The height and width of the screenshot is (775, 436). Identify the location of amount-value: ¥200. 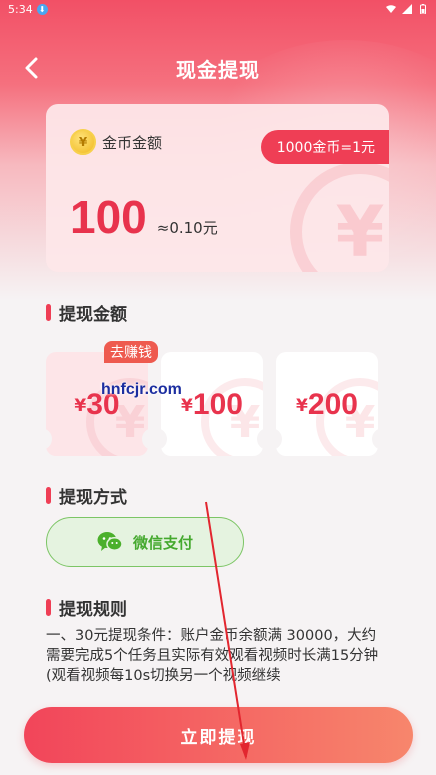
(327, 405).